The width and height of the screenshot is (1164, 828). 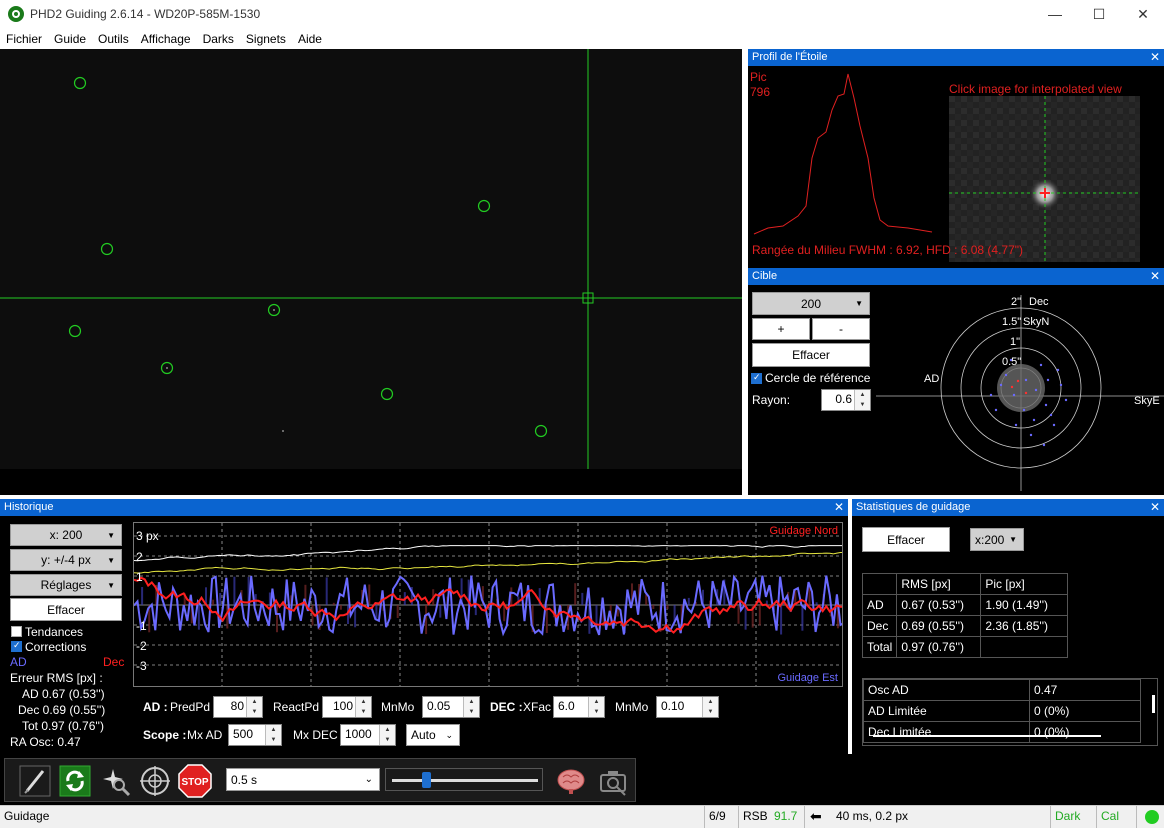 What do you see at coordinates (843, 154) in the screenshot?
I see `profile-curve` at bounding box center [843, 154].